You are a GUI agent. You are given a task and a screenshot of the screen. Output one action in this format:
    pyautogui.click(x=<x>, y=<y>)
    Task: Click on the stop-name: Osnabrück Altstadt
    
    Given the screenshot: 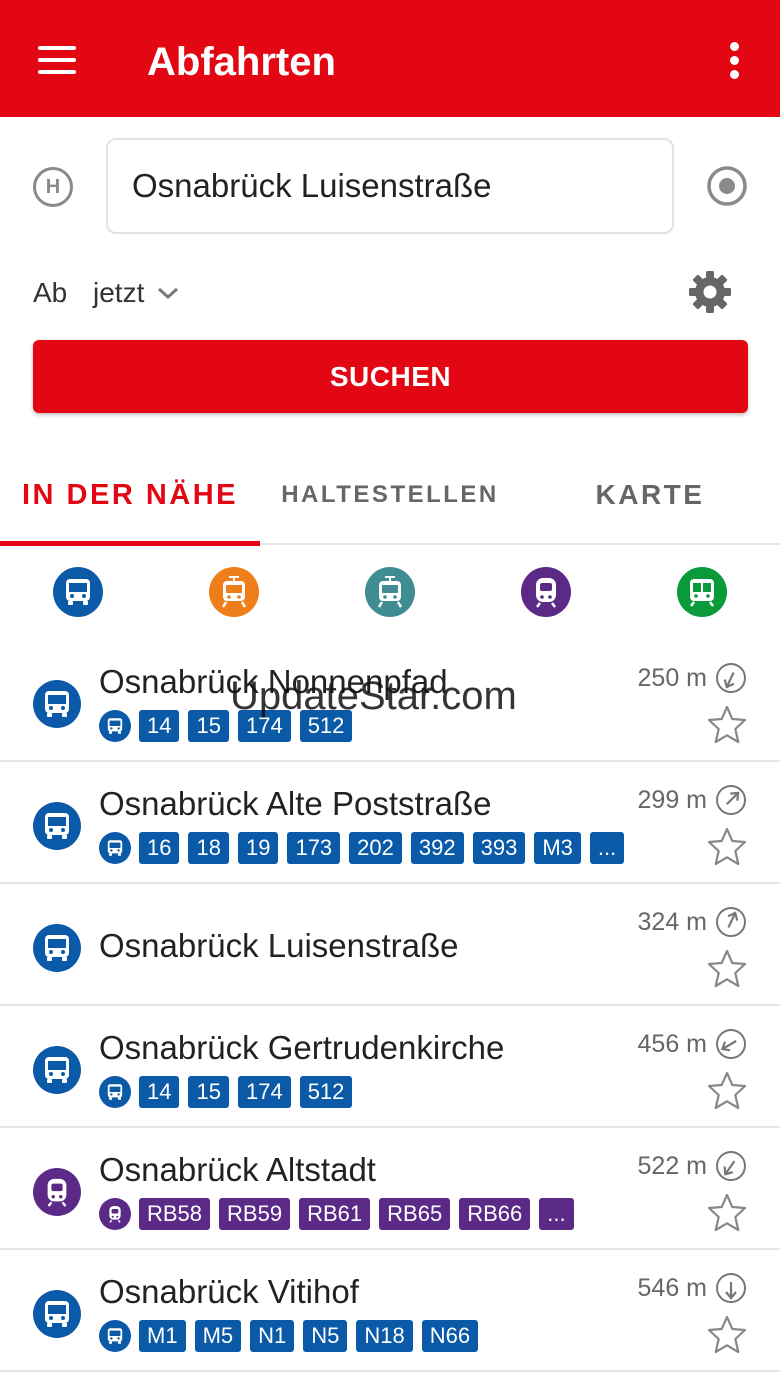 What is the action you would take?
    pyautogui.click(x=237, y=1169)
    